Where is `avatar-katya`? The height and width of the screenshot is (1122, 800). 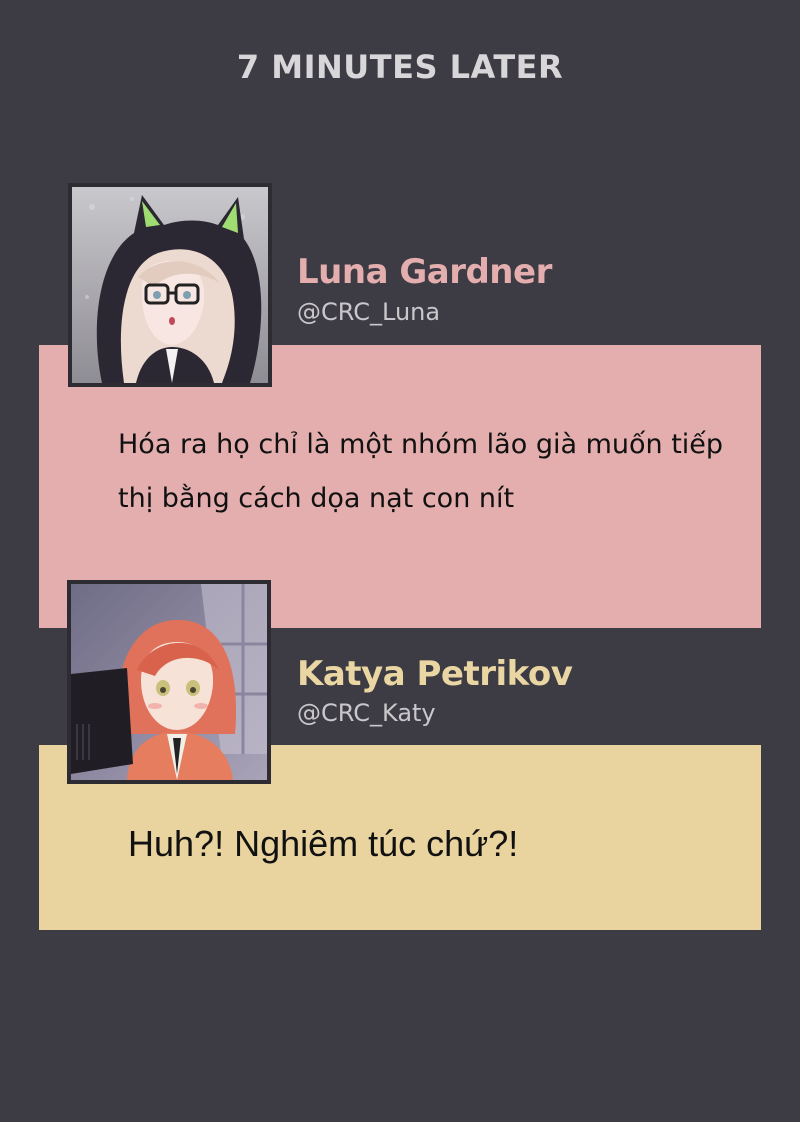 avatar-katya is located at coordinates (169, 682).